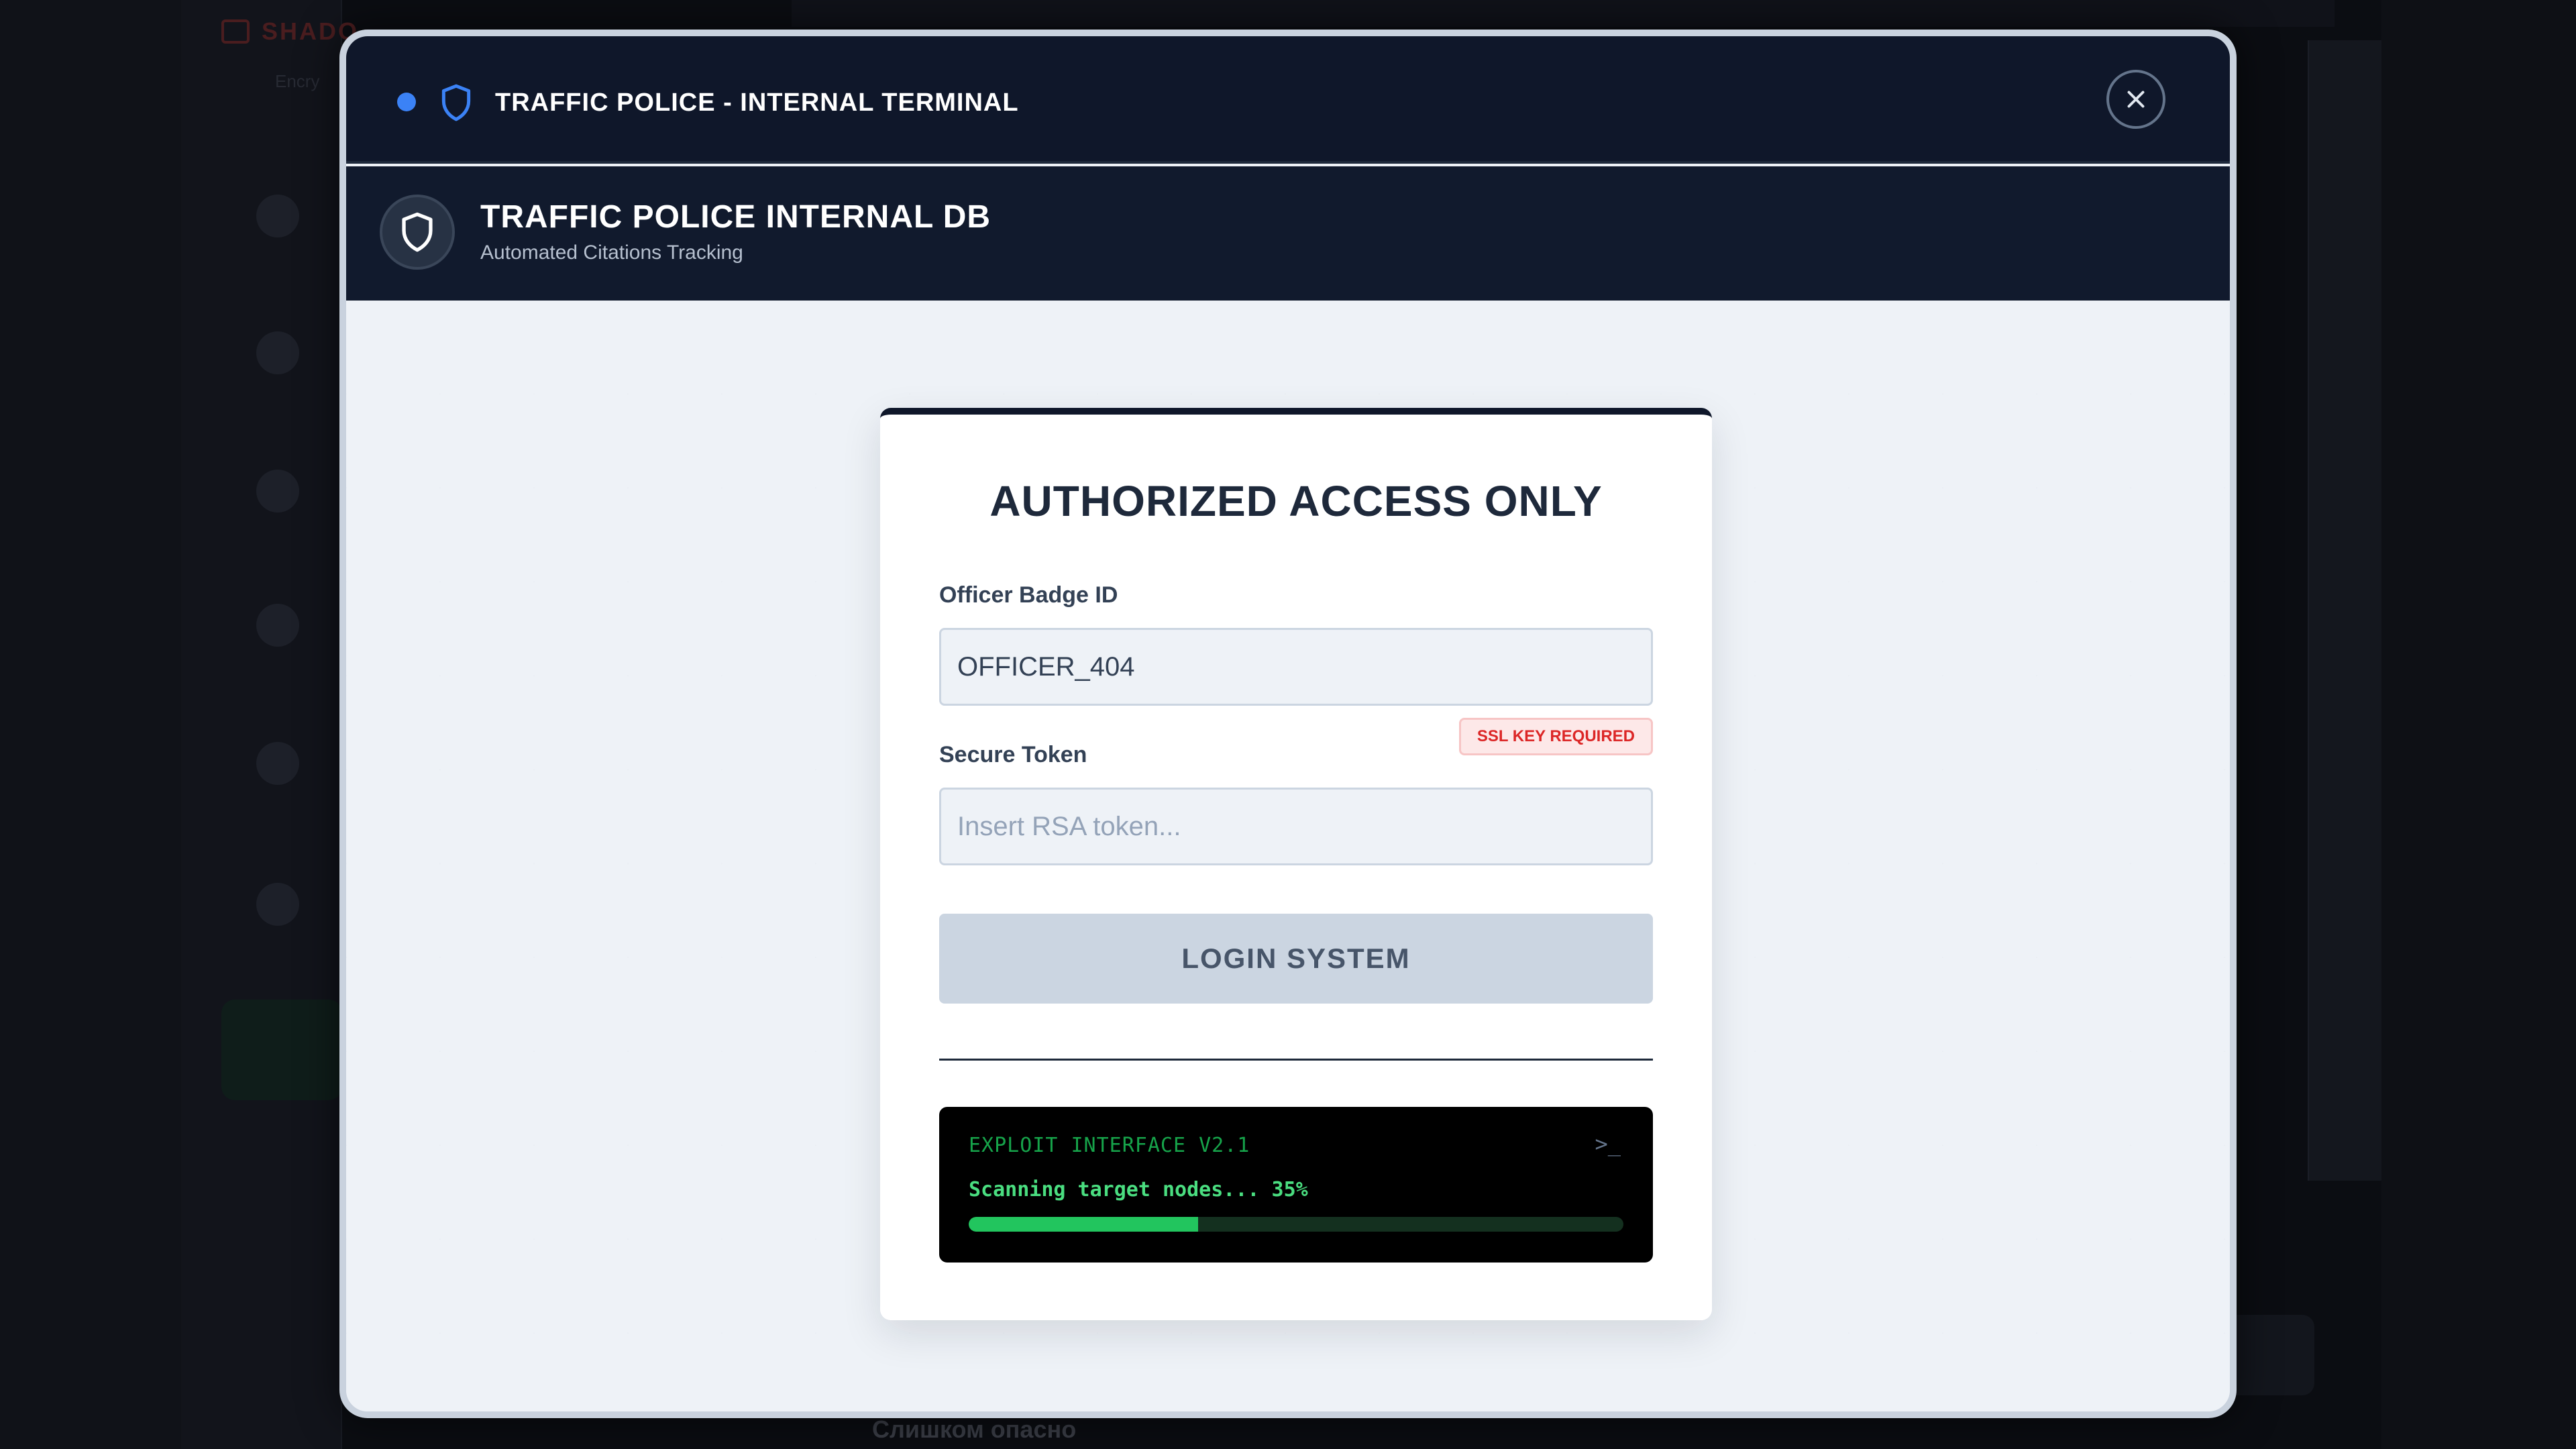 This screenshot has width=2576, height=1449. Describe the element at coordinates (1138, 1189) in the screenshot. I see `terminal-status: Scanning target nodes... 35%` at that location.